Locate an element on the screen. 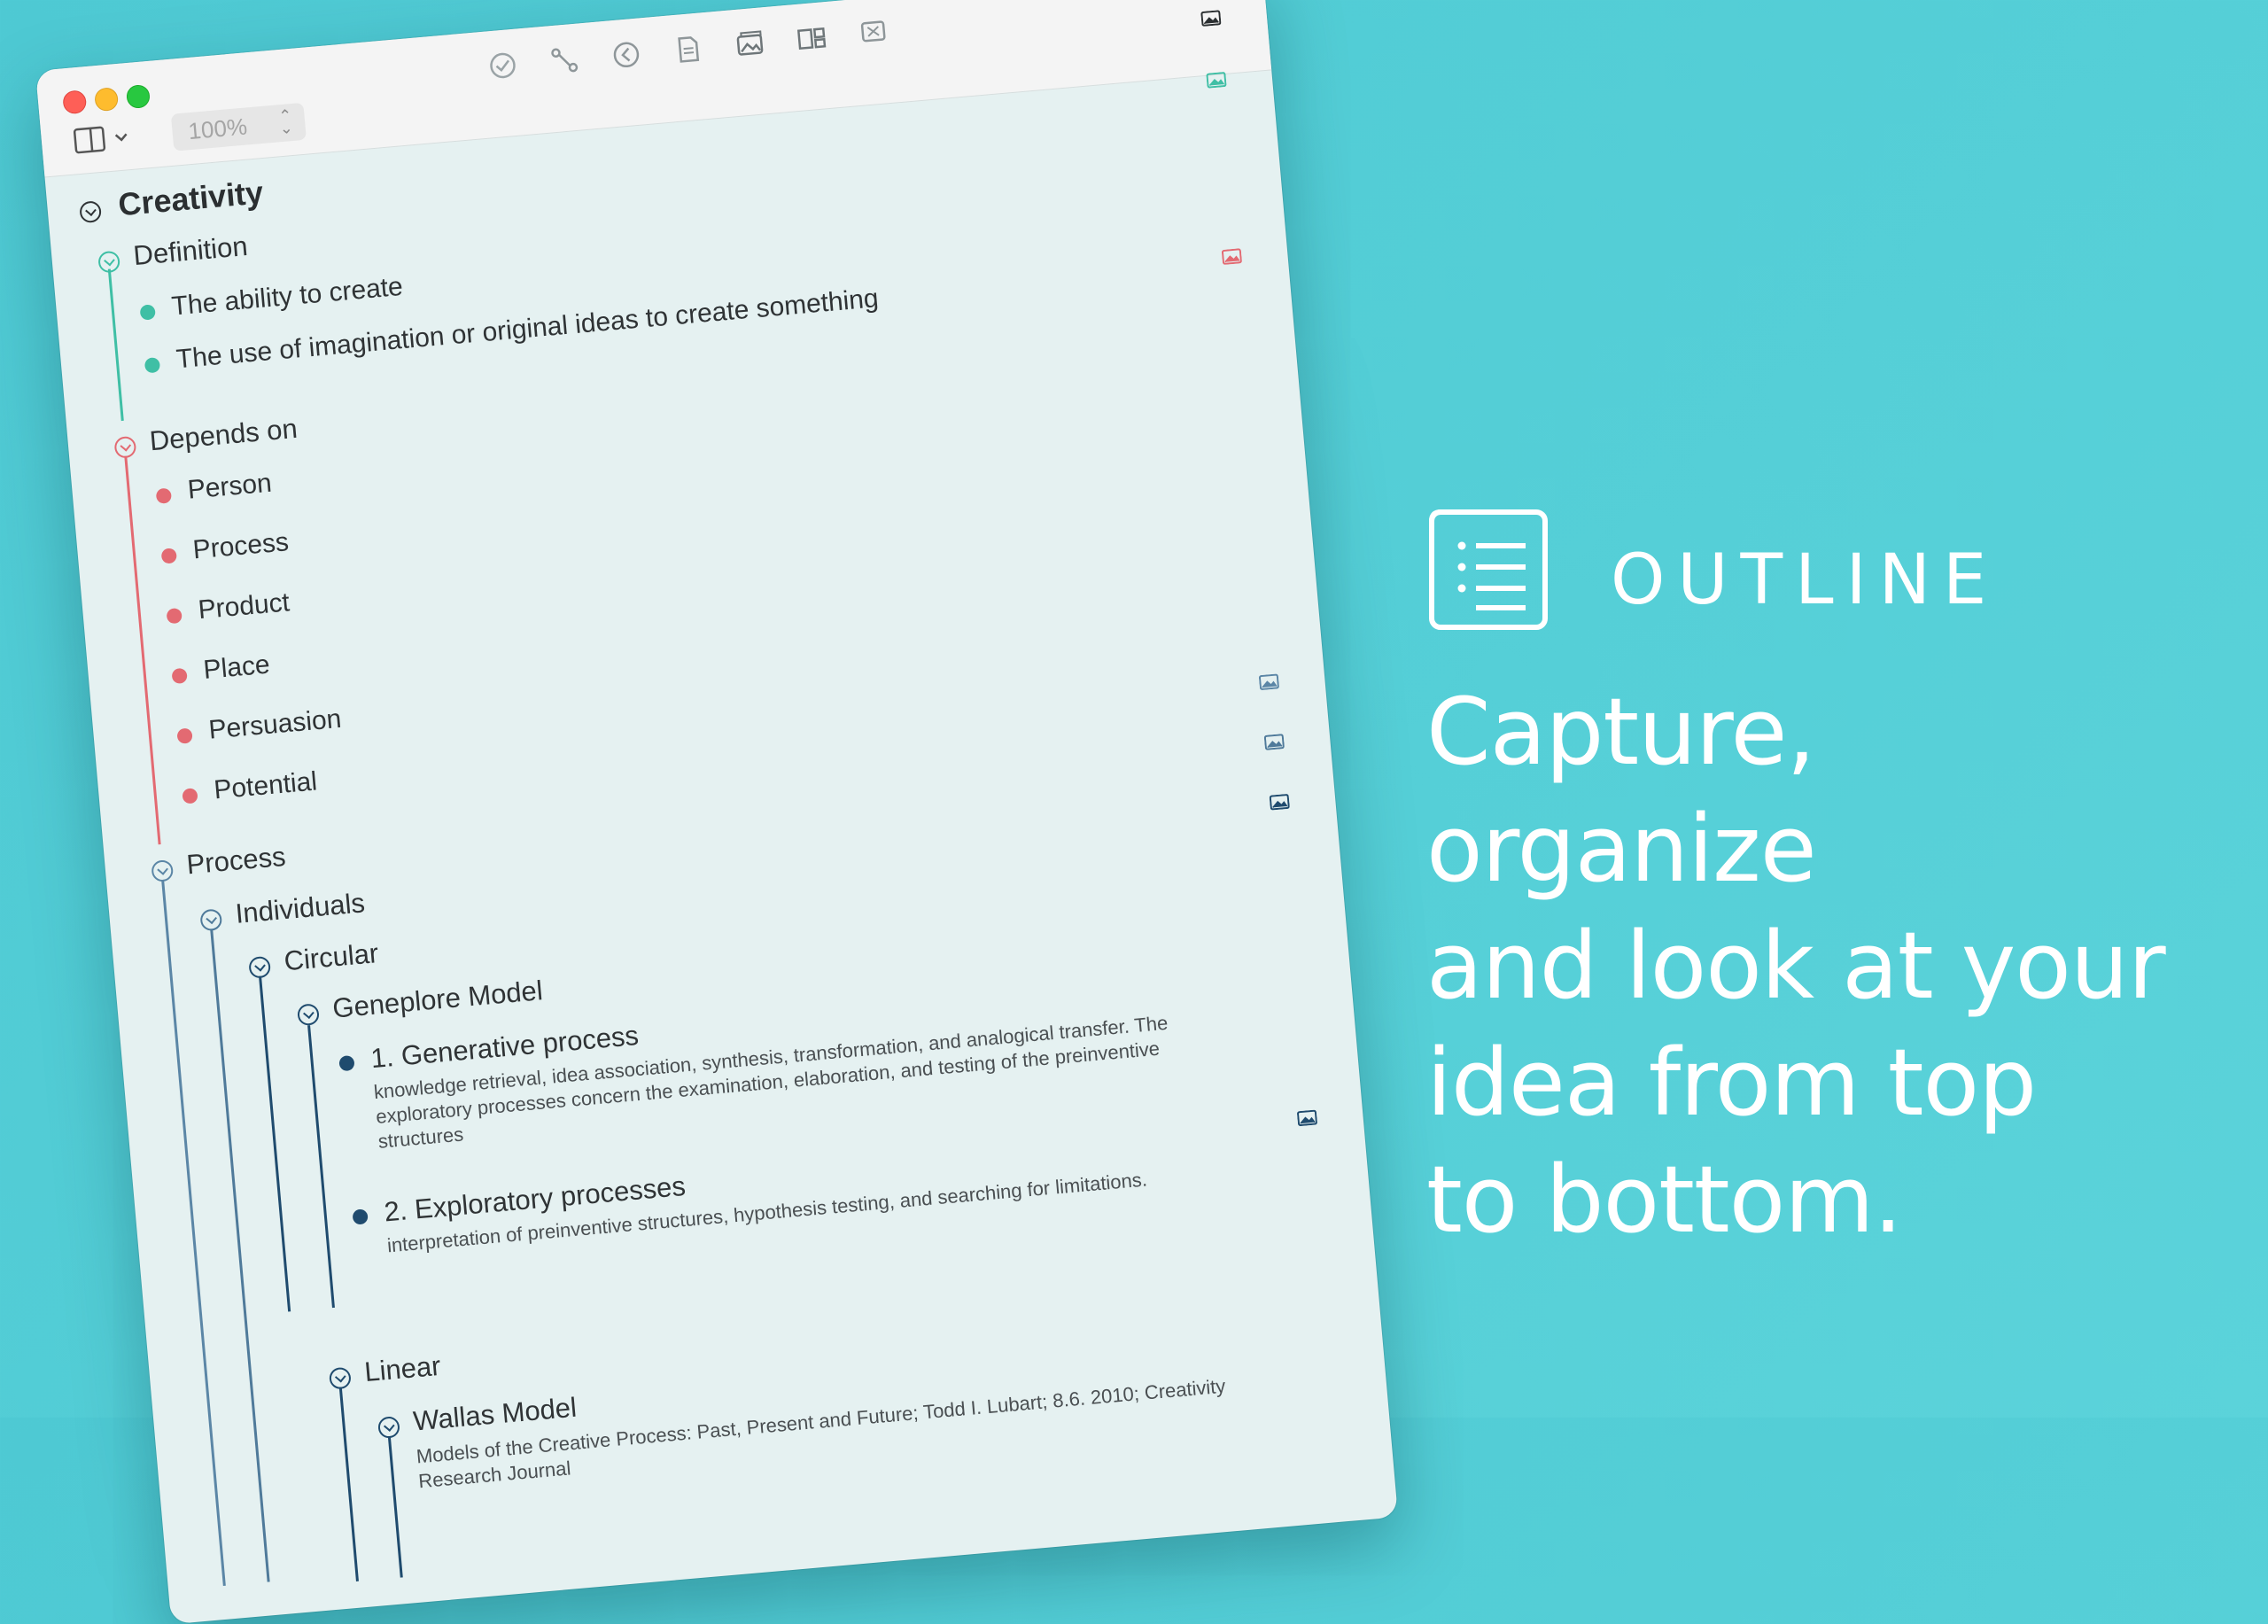  branch-icon is located at coordinates (565, 60).